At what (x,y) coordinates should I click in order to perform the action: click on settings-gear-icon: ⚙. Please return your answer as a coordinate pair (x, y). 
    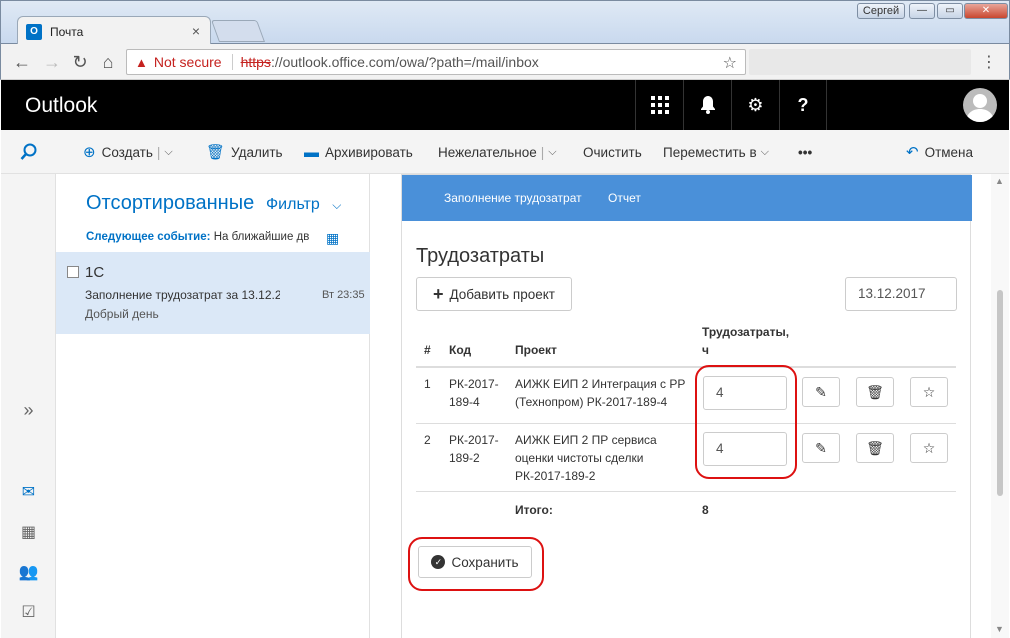
    Looking at the image, I should click on (755, 105).